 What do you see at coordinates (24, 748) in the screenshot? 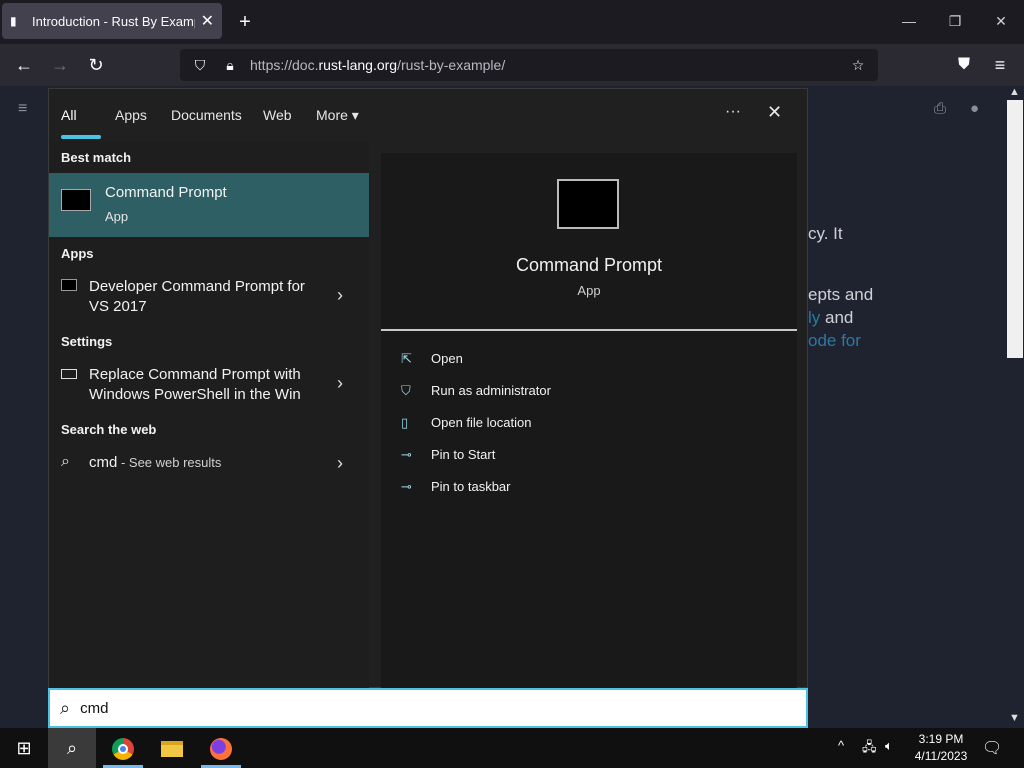
I see `windows-start-icon: ⊞` at bounding box center [24, 748].